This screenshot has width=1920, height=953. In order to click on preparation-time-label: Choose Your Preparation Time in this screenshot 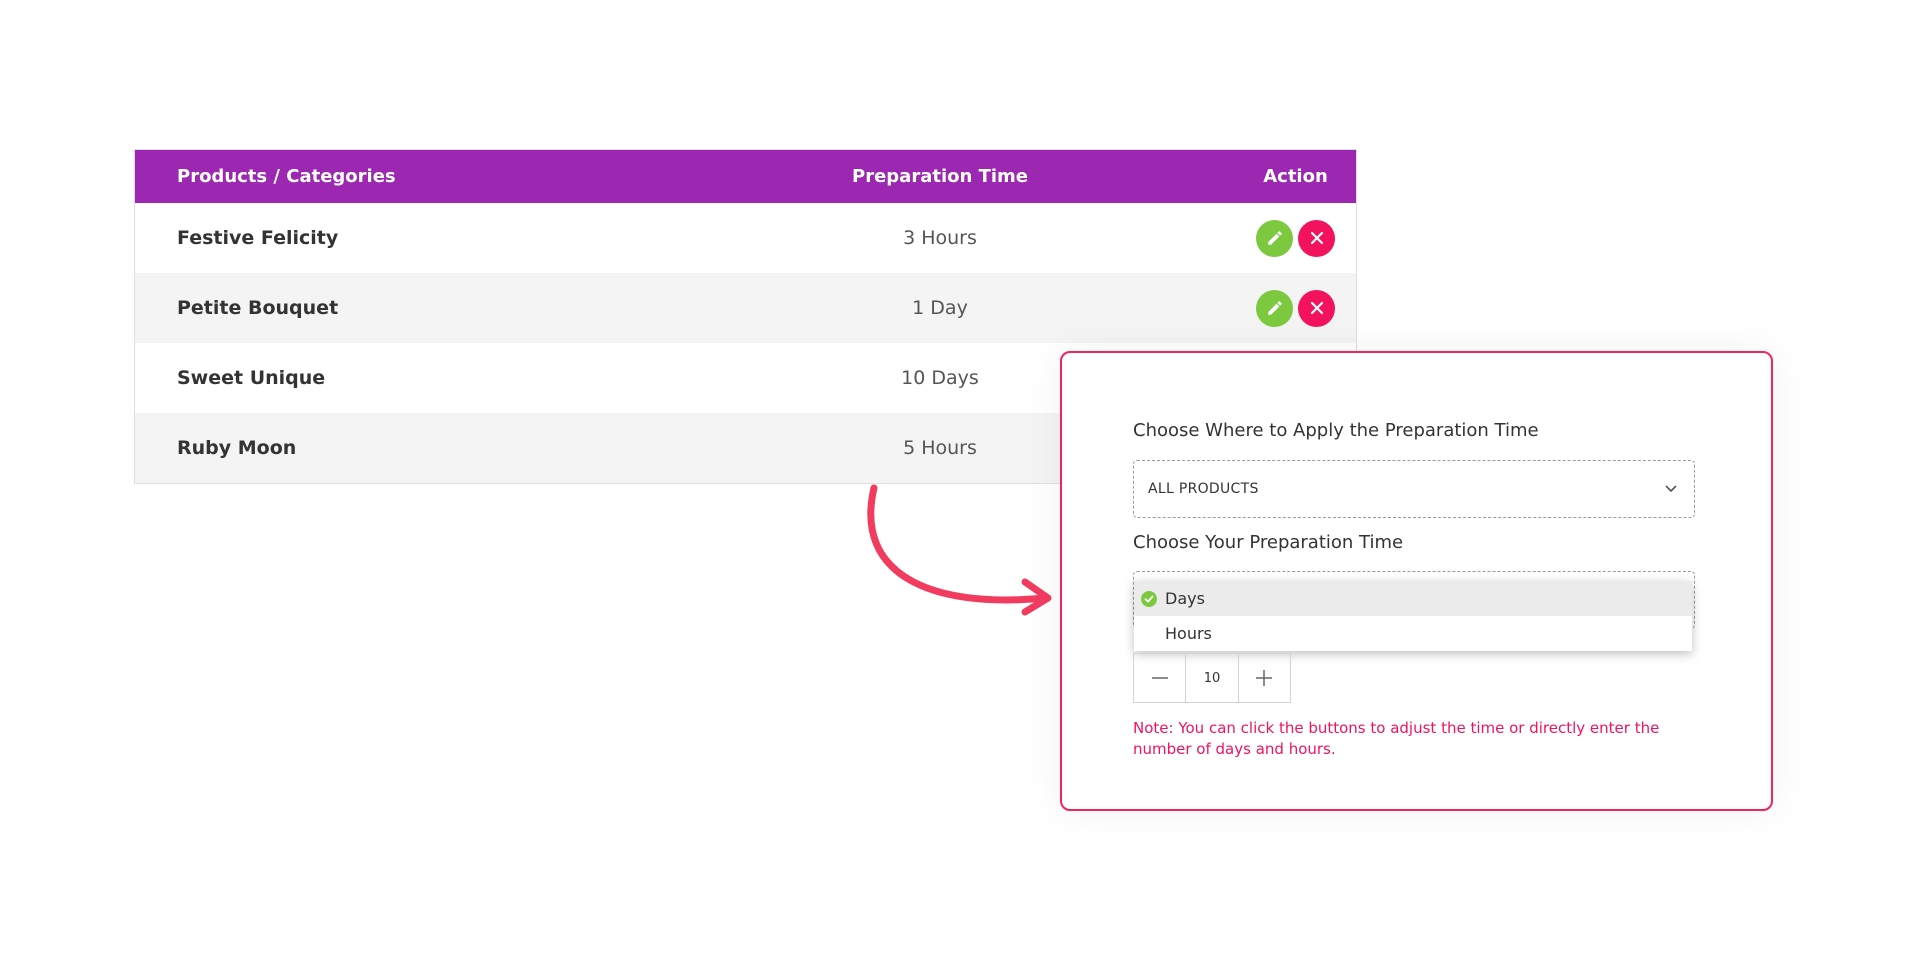, I will do `click(1268, 542)`.